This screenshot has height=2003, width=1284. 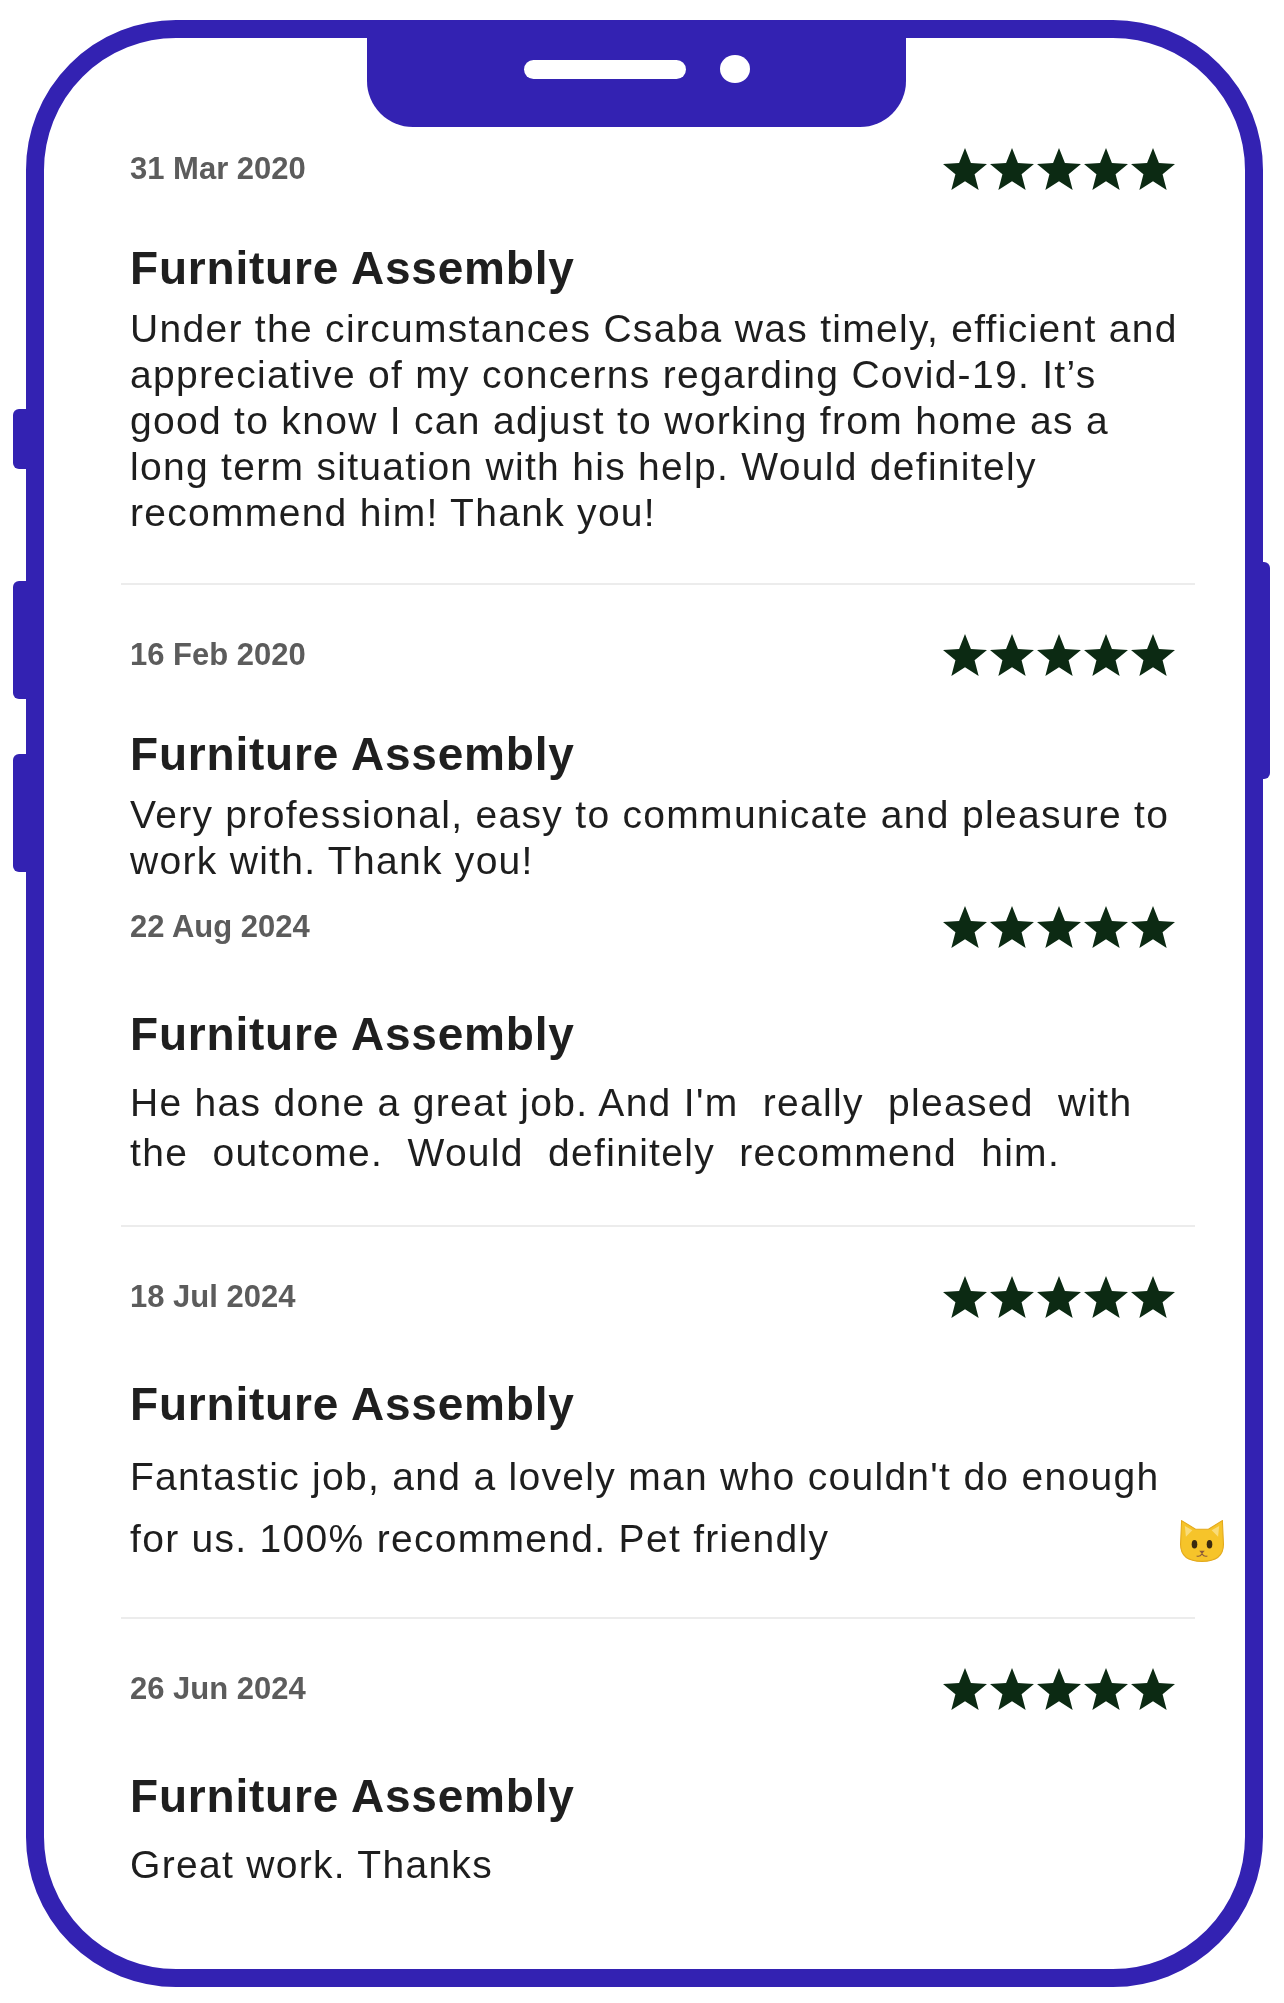 I want to click on review-date: 22 Aug 2024, so click(x=220, y=927).